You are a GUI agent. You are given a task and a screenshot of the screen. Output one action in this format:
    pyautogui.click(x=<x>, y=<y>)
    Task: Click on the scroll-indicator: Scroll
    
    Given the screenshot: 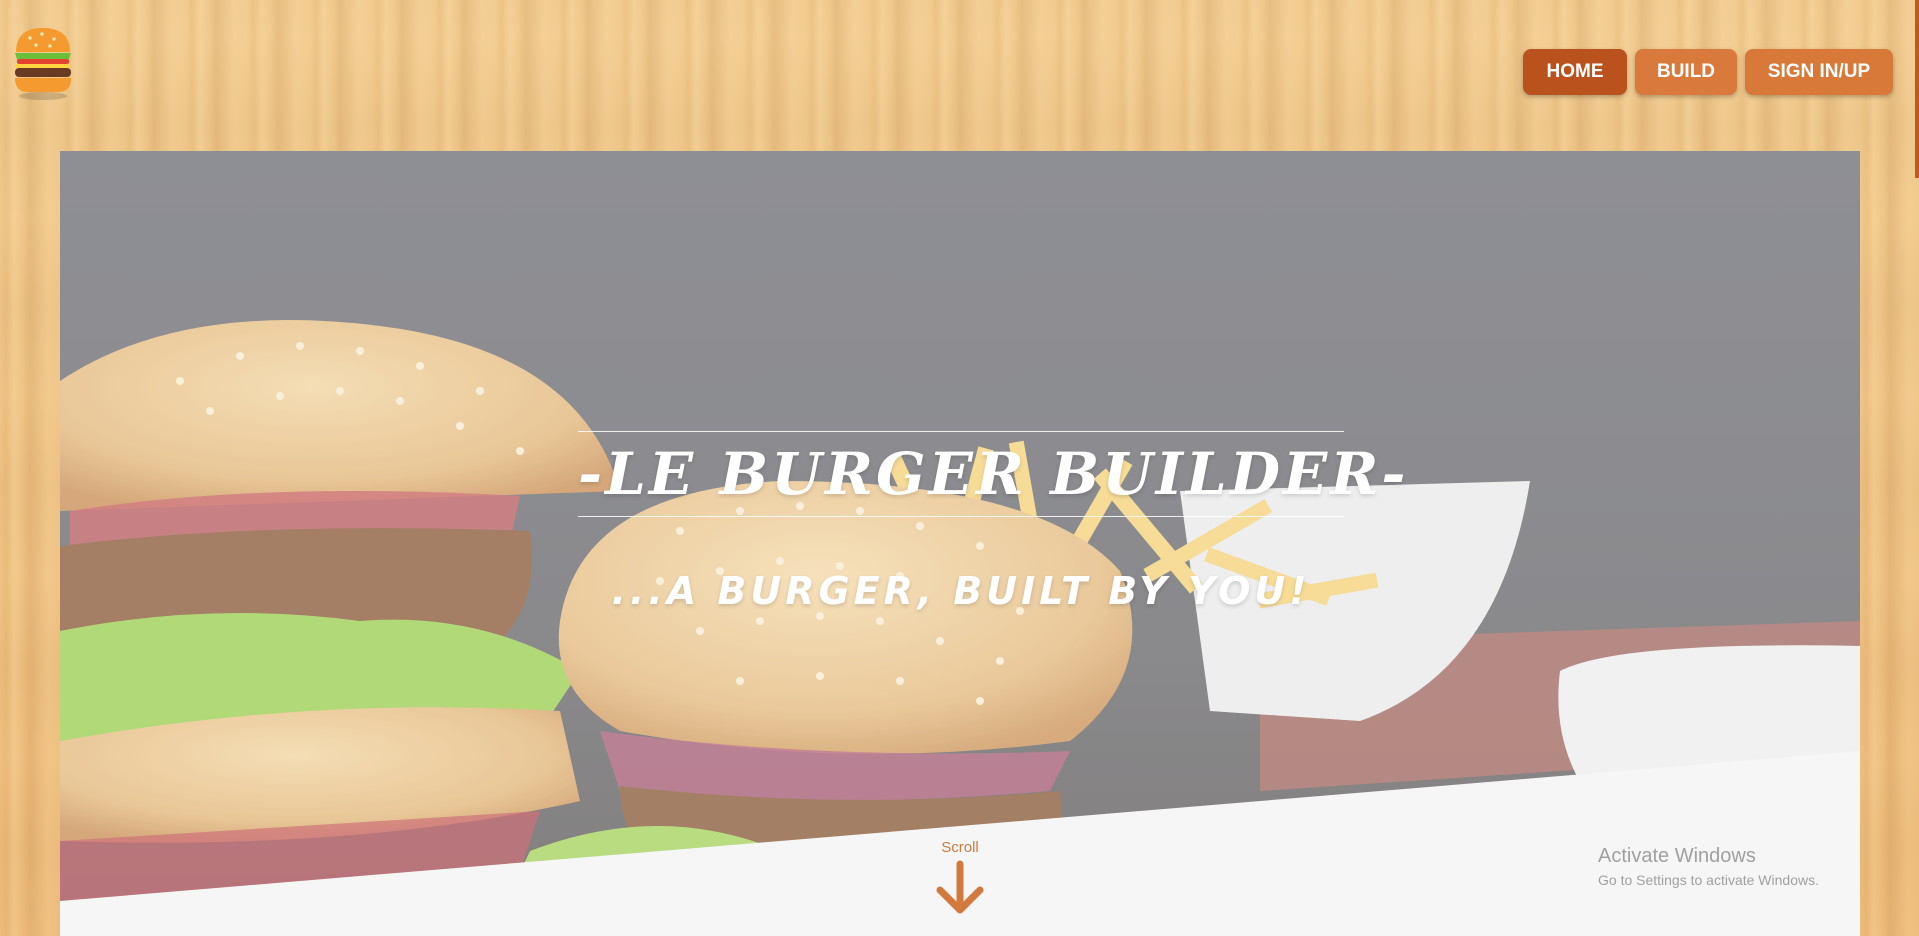 What is the action you would take?
    pyautogui.click(x=960, y=877)
    